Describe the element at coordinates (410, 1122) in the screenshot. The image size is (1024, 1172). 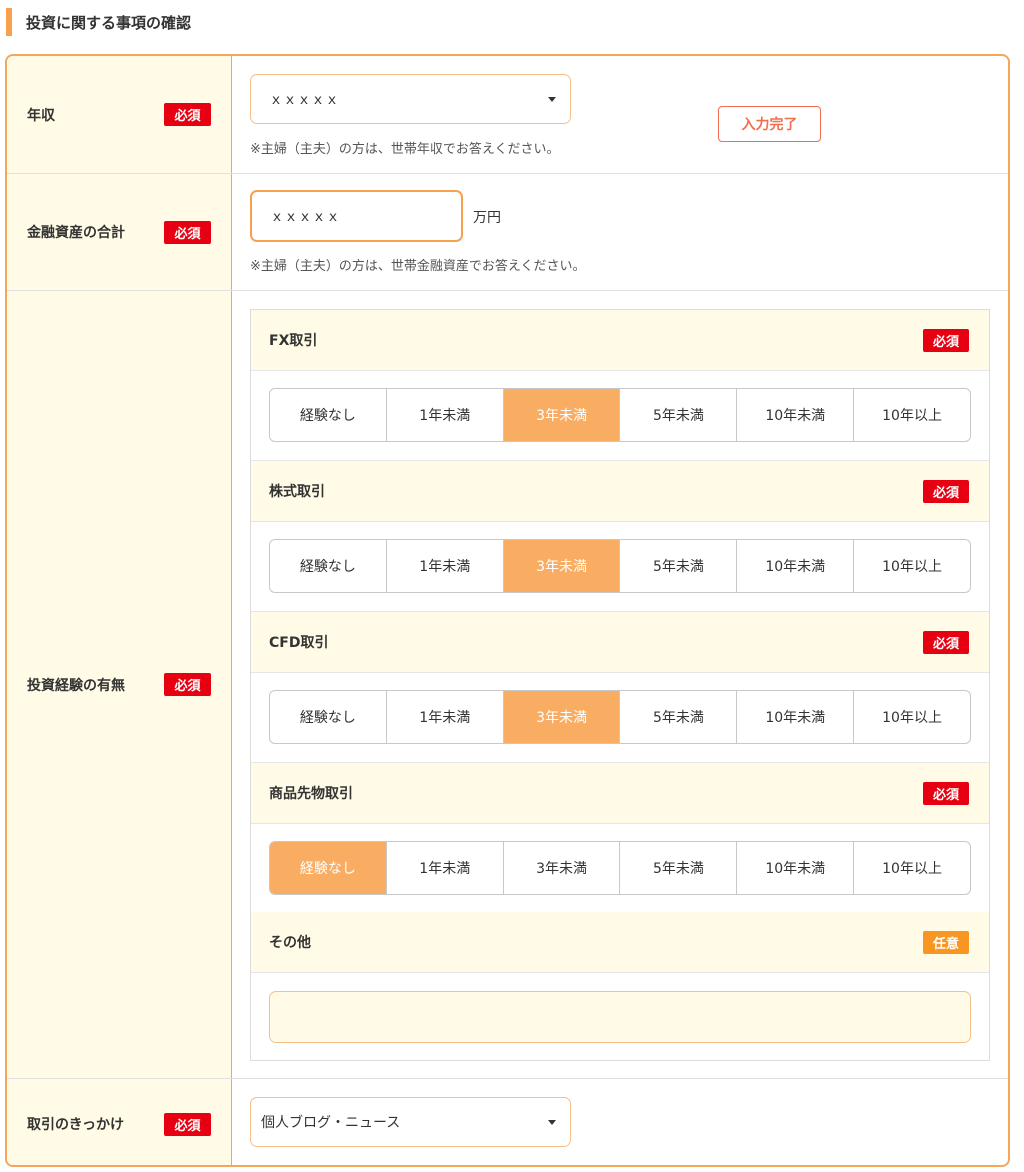
I see `trigger-select: 個人ブログ・ニュース` at that location.